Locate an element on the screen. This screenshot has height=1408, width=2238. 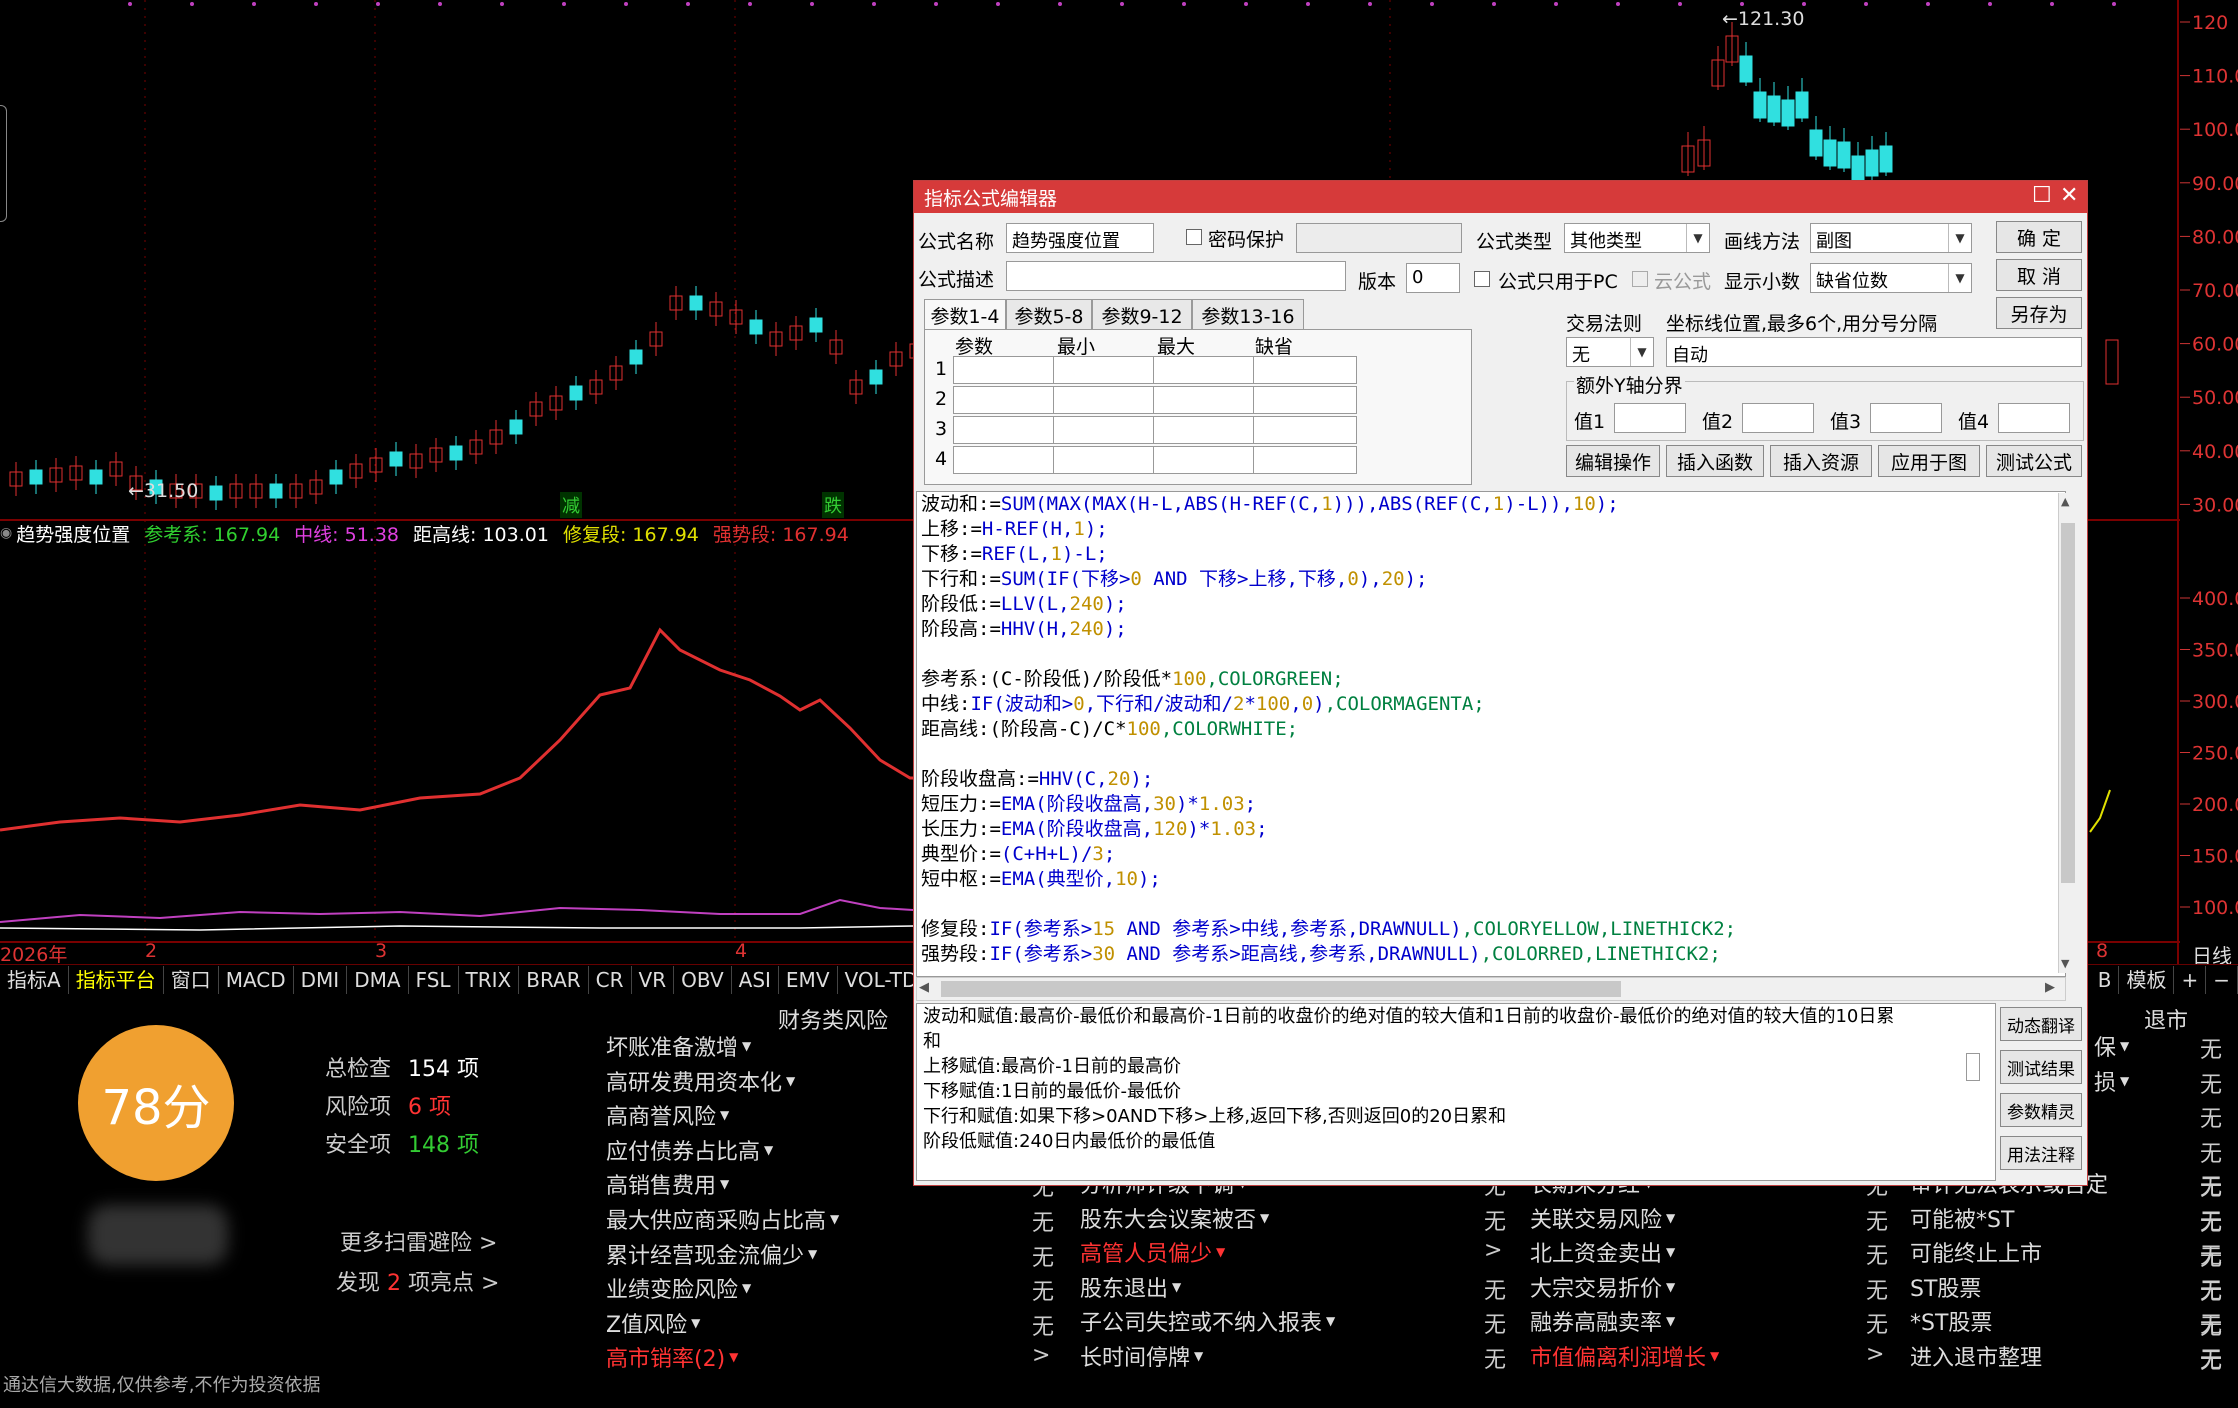
side-handle is located at coordinates (3, 163).